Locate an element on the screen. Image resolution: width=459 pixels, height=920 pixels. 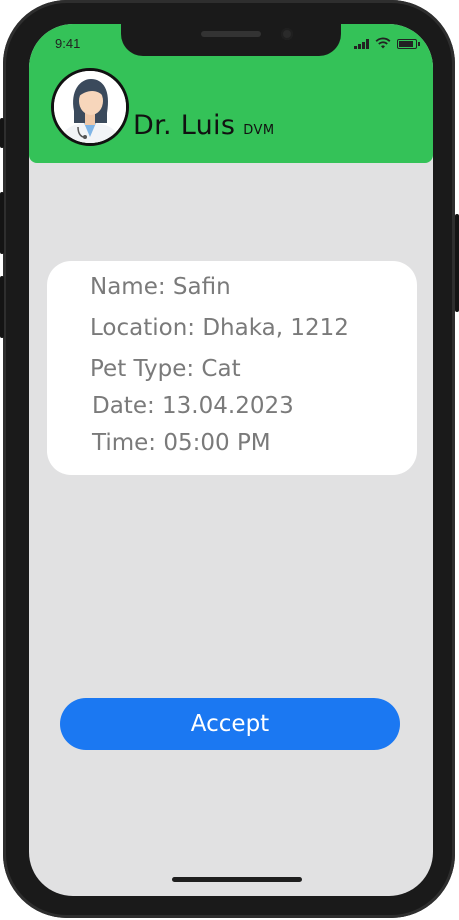
pet-owner-name: Name: Safin is located at coordinates (160, 287).